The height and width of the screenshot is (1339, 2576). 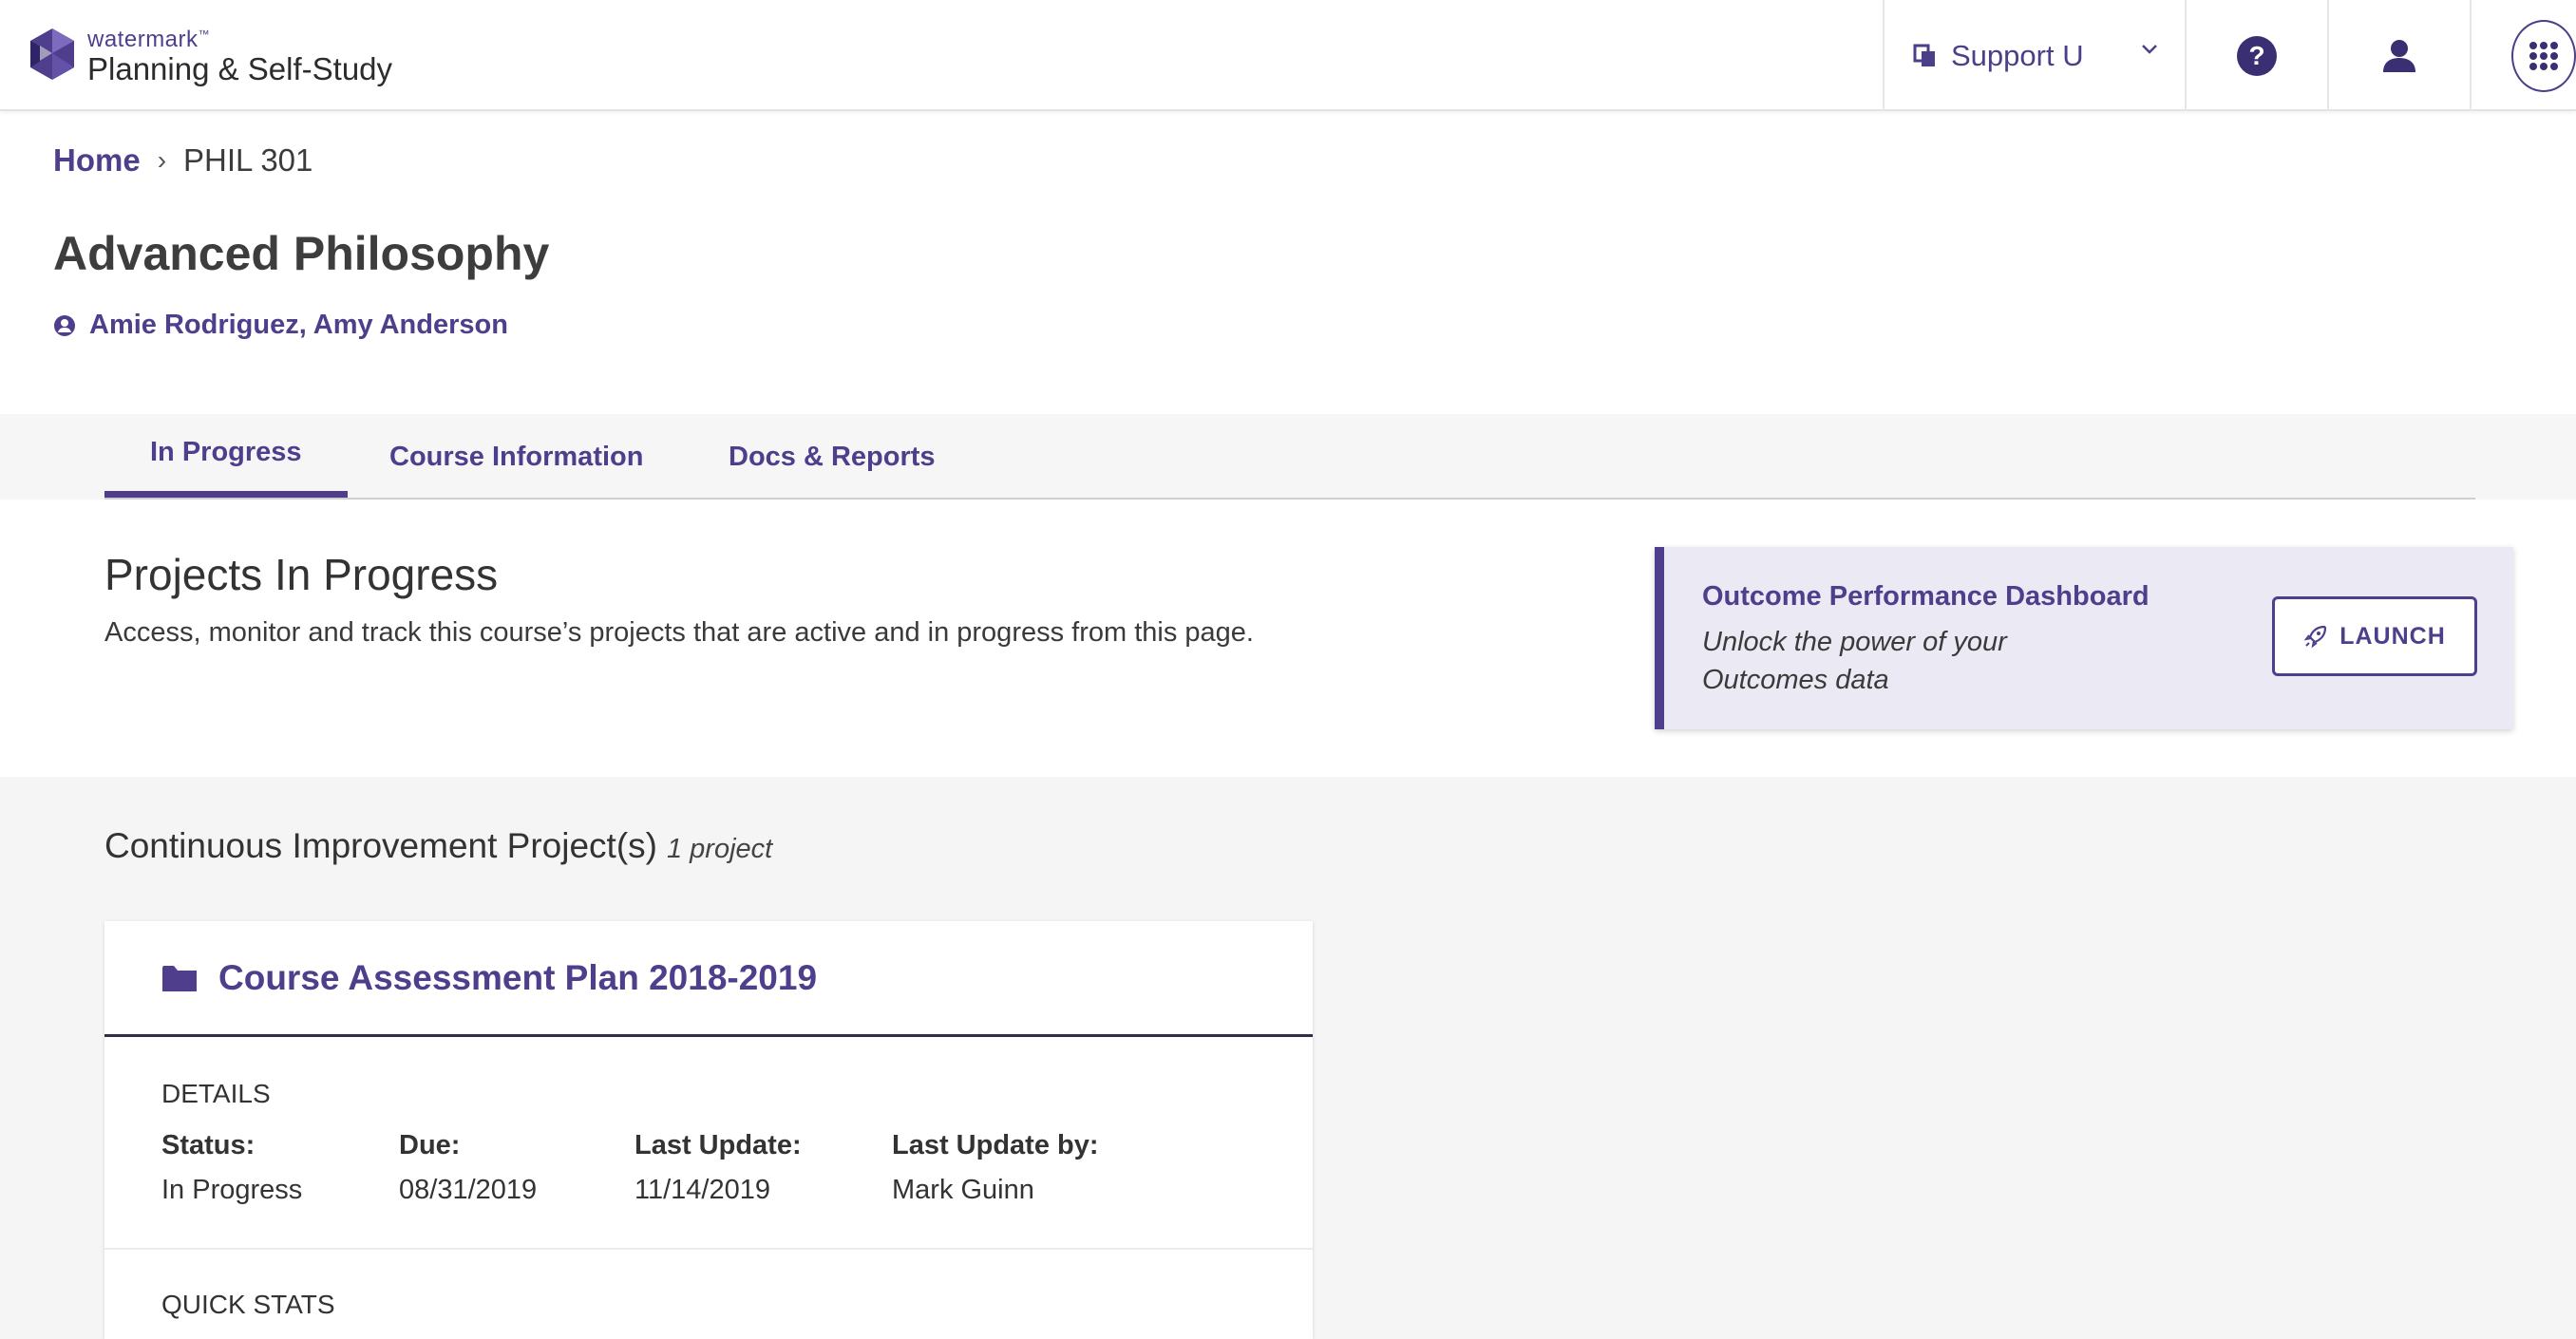 I want to click on detail-key: Due:, so click(x=430, y=1145).